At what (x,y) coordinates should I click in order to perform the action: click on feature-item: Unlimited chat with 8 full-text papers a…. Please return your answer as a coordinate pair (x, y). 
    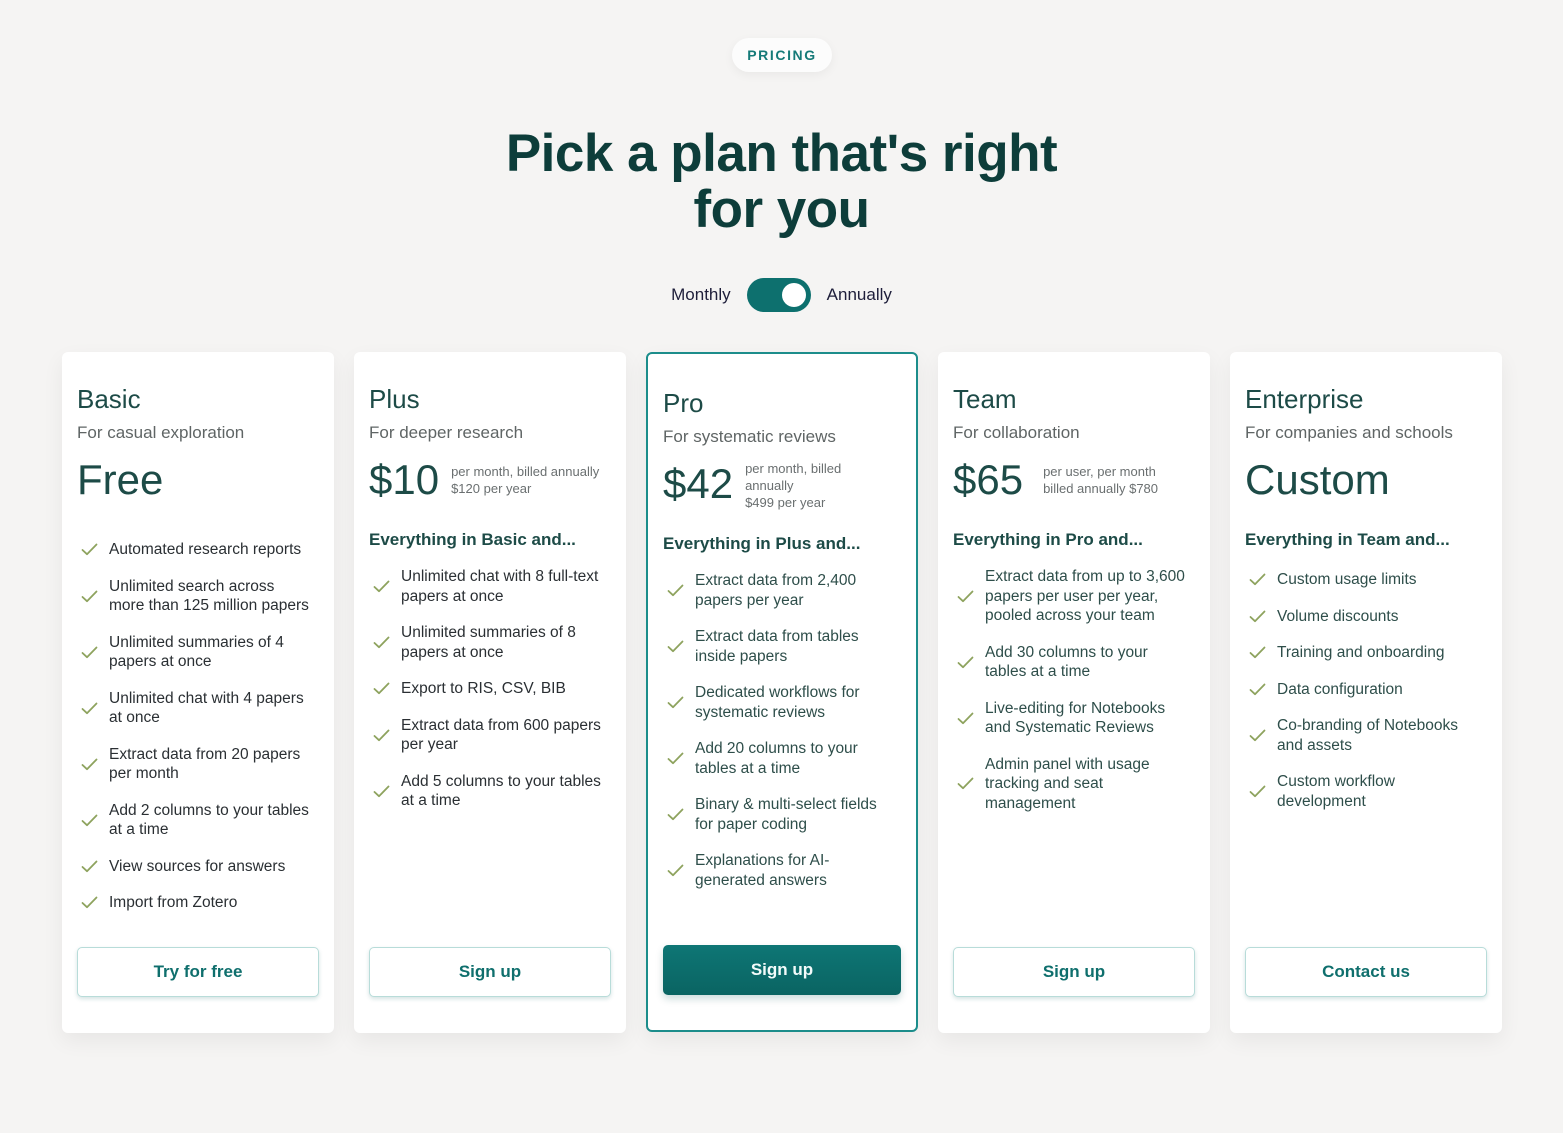
    Looking at the image, I should click on (490, 586).